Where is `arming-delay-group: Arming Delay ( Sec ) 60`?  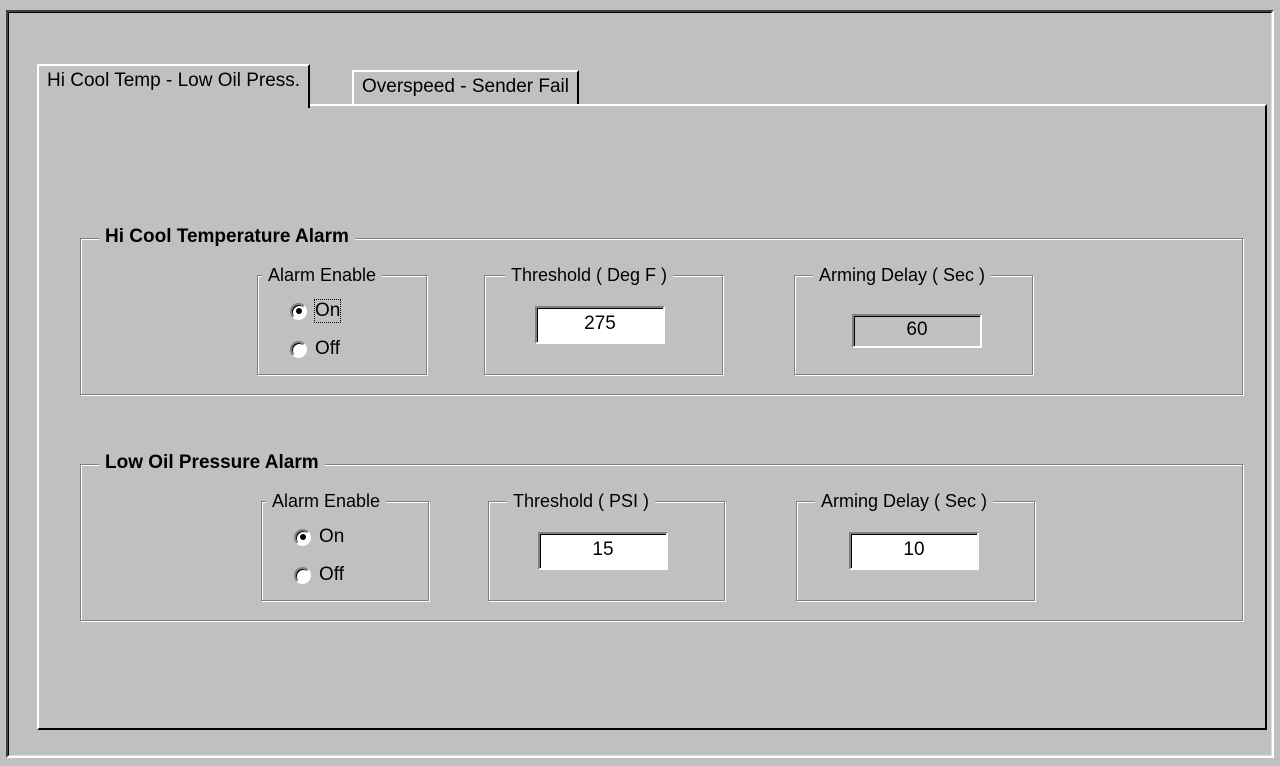
arming-delay-group: Arming Delay ( Sec ) 60 is located at coordinates (913, 319).